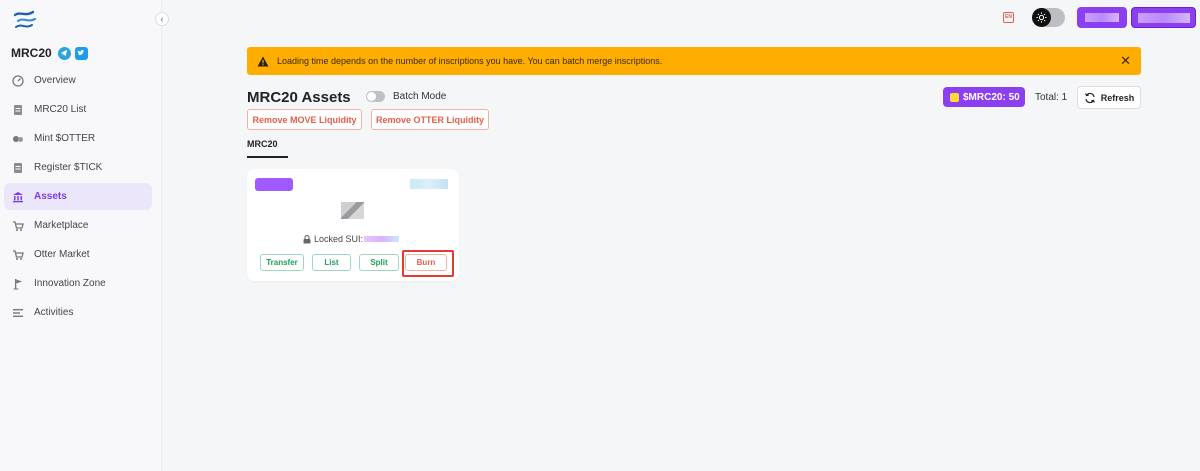  I want to click on balance-badge: $MRC20: 50, so click(984, 97).